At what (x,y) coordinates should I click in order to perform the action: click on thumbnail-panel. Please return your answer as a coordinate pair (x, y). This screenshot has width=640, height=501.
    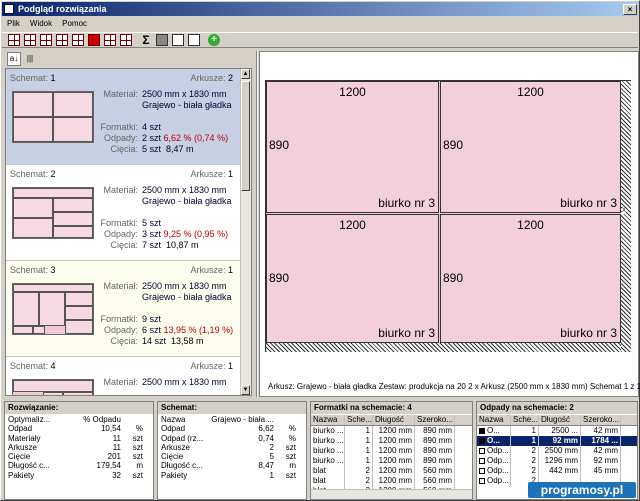
    Looking at the image, I should click on (33, 228).